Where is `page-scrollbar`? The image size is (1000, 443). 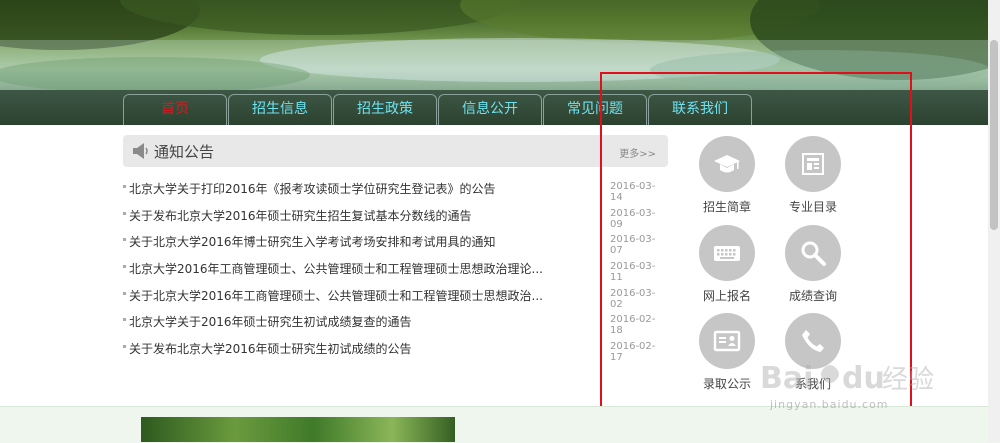 page-scrollbar is located at coordinates (994, 221).